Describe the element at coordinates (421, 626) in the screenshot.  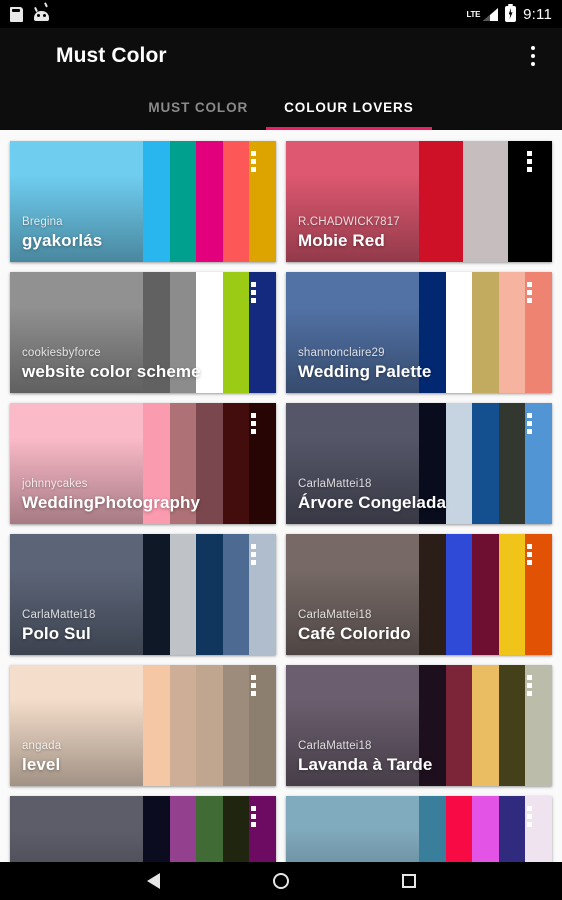
I see `palette-labels: CarlaMattei18 Café Colorido` at that location.